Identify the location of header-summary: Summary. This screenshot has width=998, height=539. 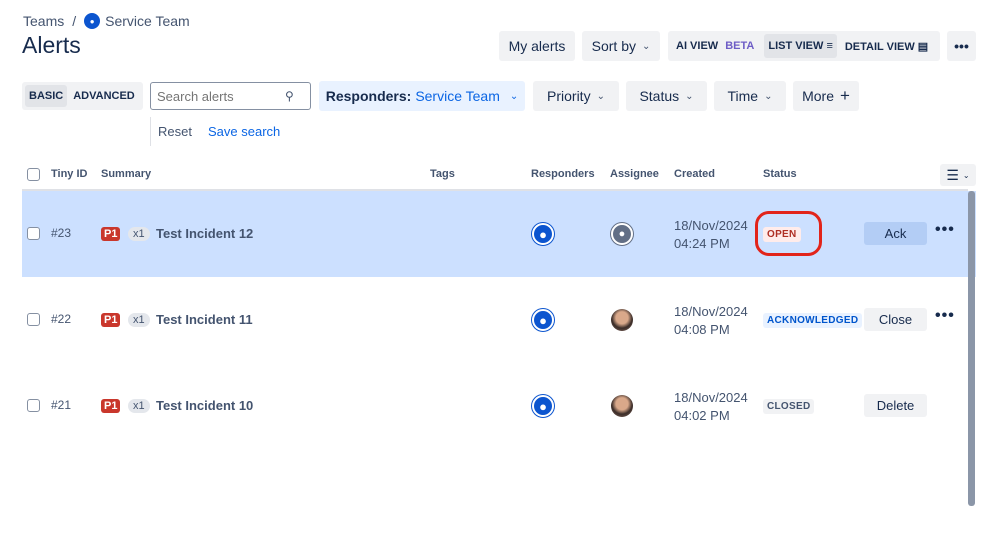
(126, 174).